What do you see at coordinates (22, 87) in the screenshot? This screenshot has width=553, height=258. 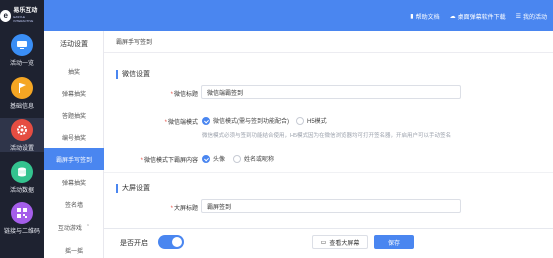 I see `flag-icon` at bounding box center [22, 87].